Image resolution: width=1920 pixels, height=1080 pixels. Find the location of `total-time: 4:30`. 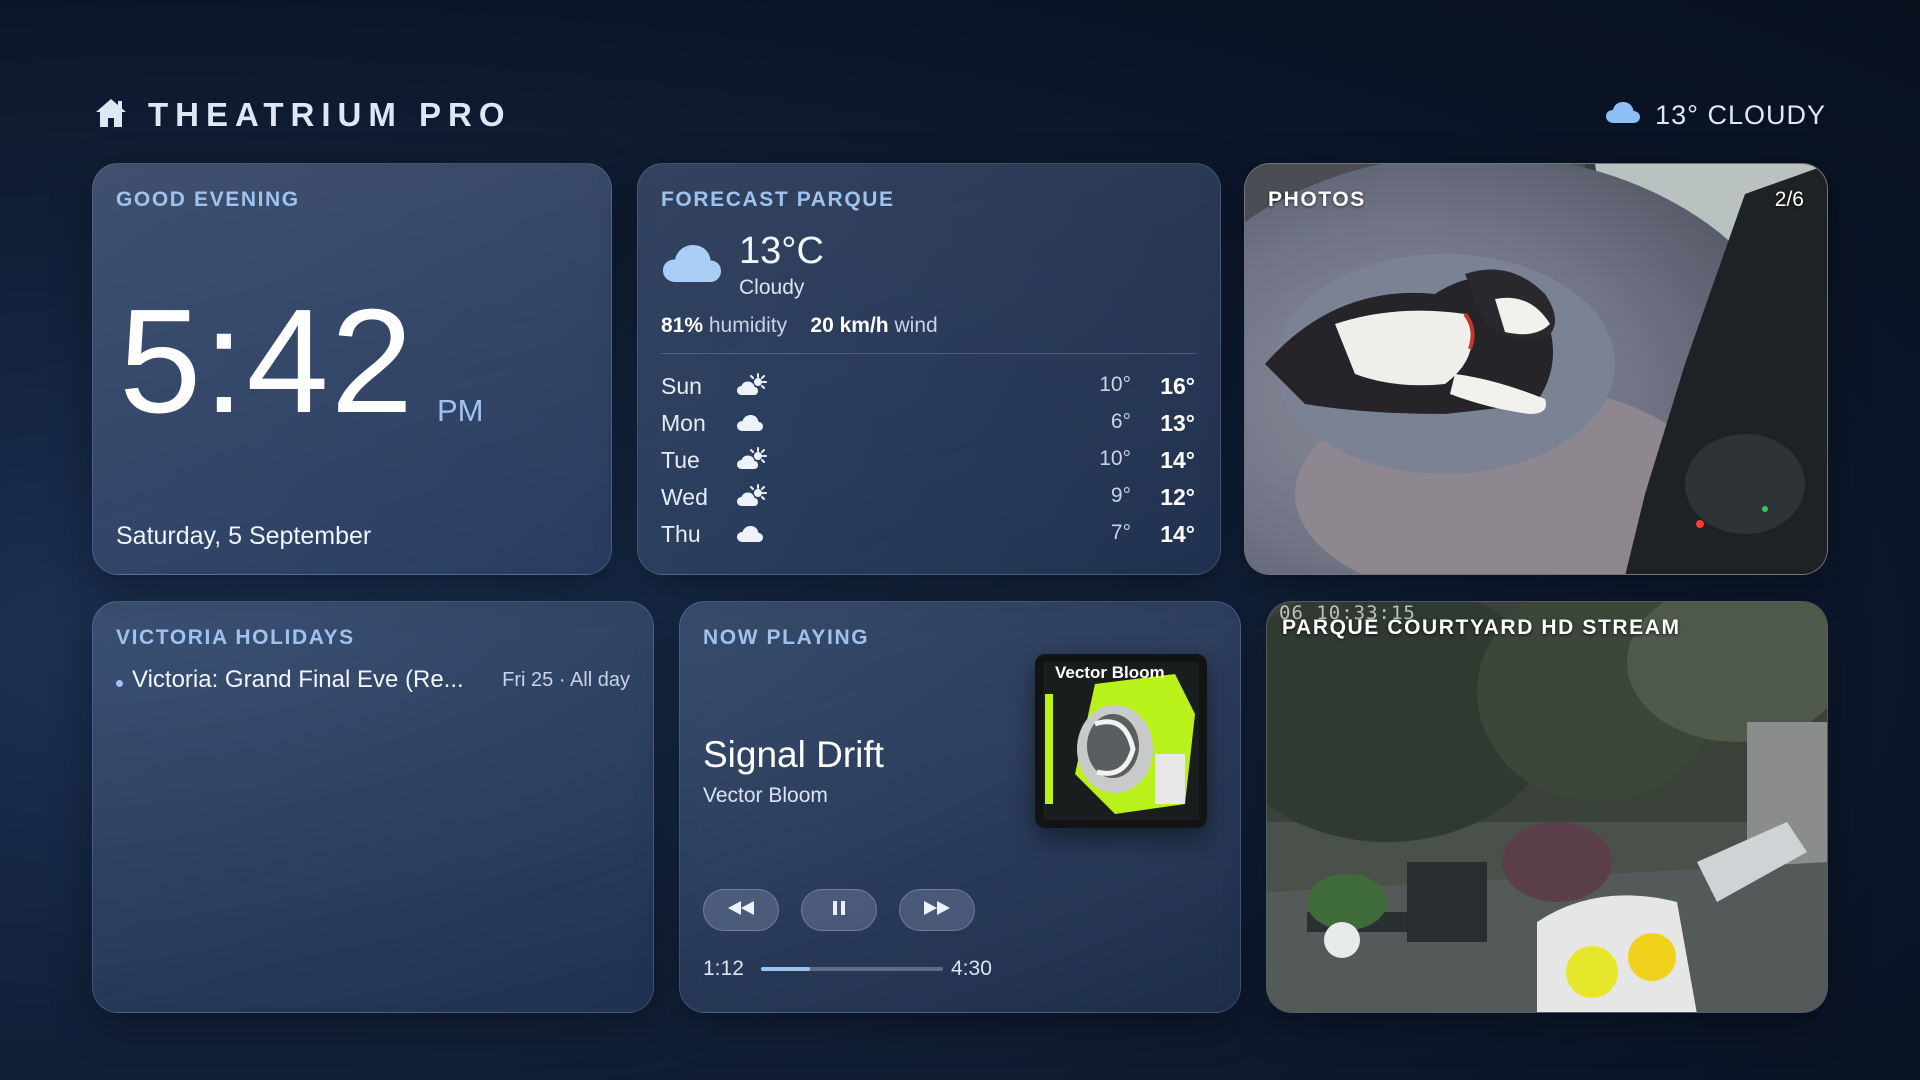

total-time: 4:30 is located at coordinates (971, 968).